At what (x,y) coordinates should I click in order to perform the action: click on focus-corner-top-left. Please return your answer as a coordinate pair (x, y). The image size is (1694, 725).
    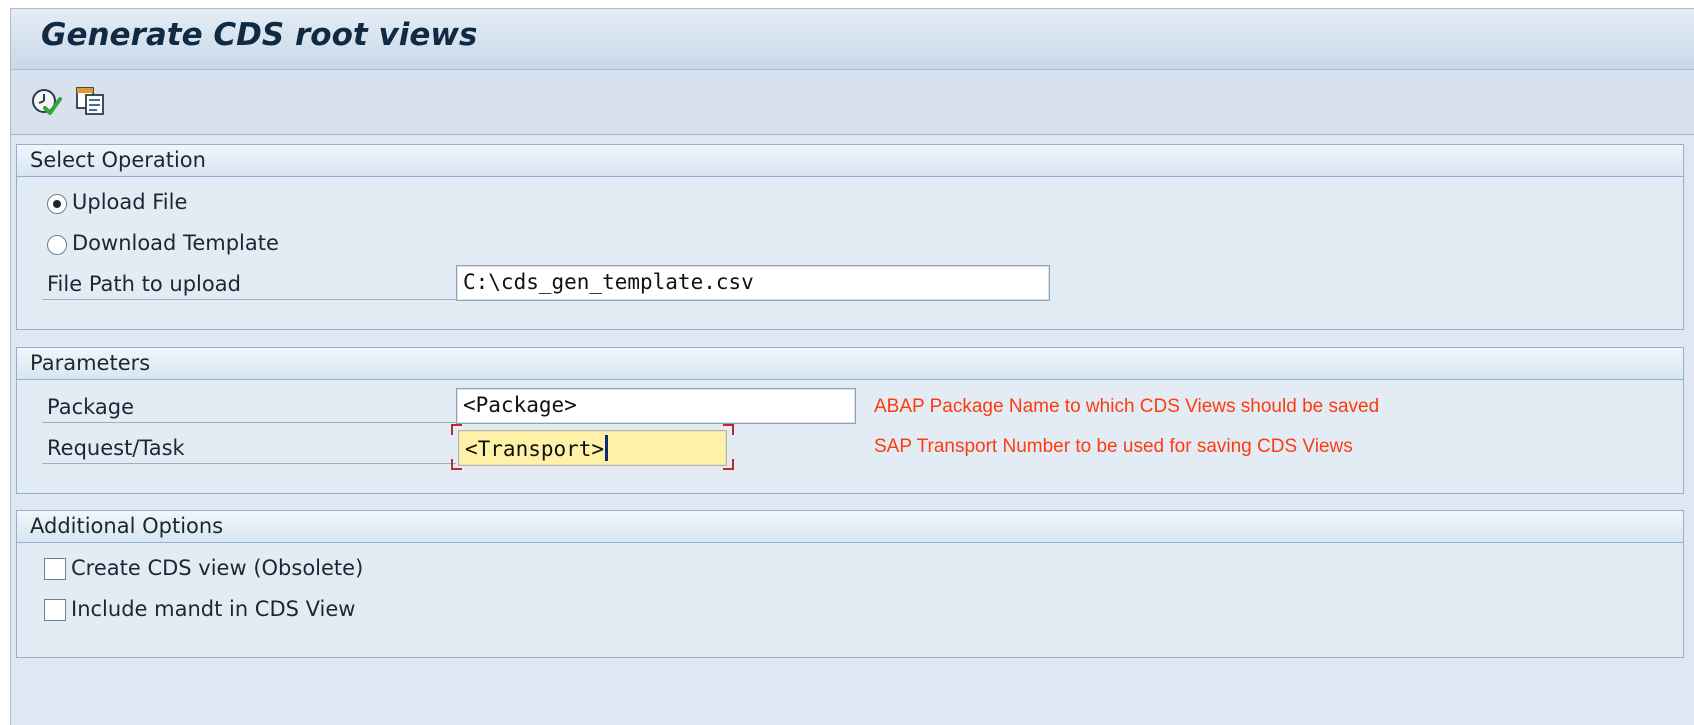
    Looking at the image, I should click on (456, 429).